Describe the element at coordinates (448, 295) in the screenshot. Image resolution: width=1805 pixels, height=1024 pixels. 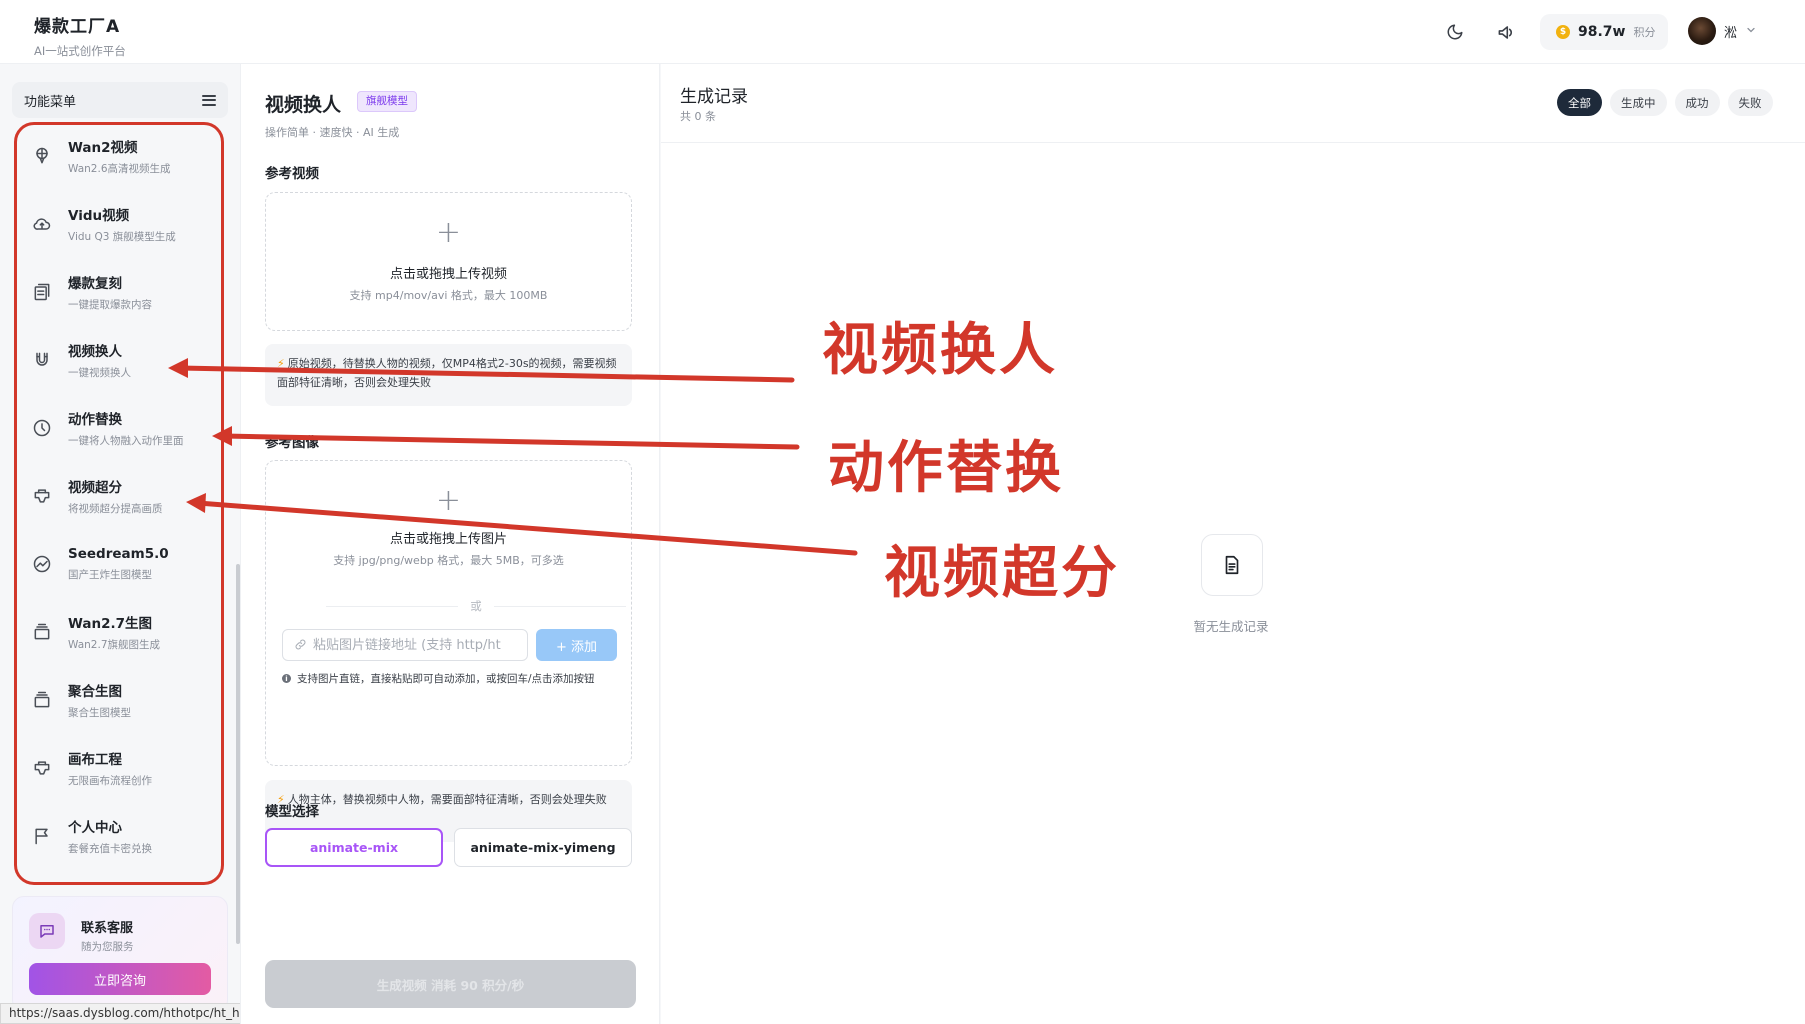
I see `video-upload-hint: 支持 mp4/mov/avi 格式，最大 100MB` at that location.